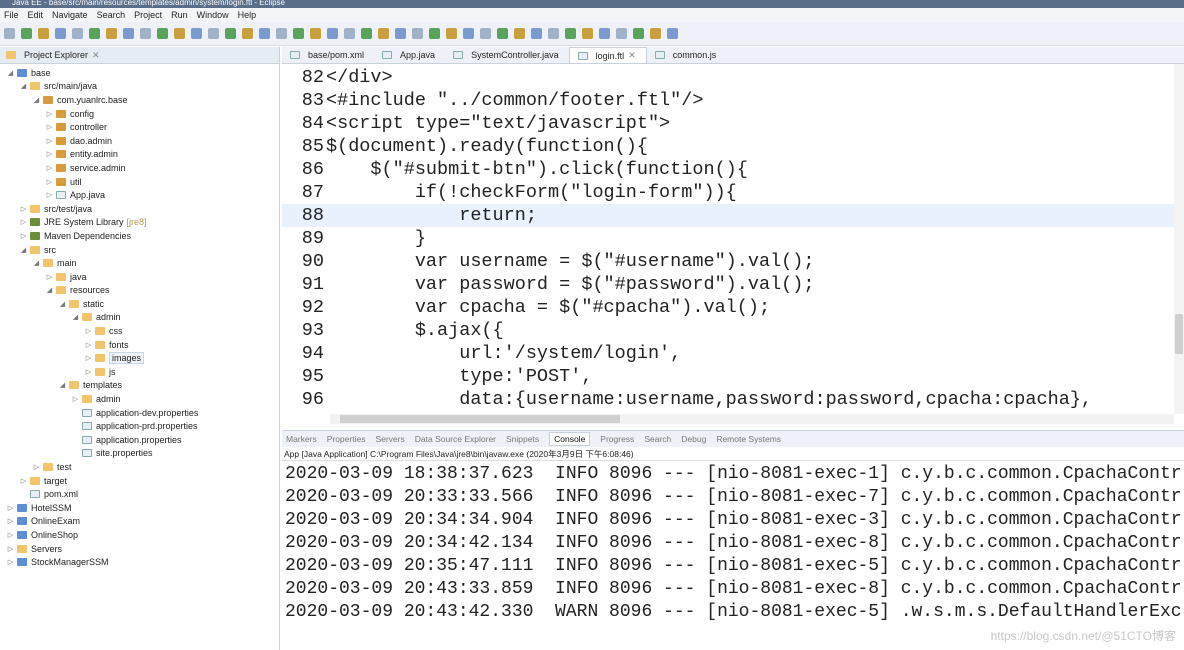  I want to click on editor-vertical-scrollbar, so click(1179, 239).